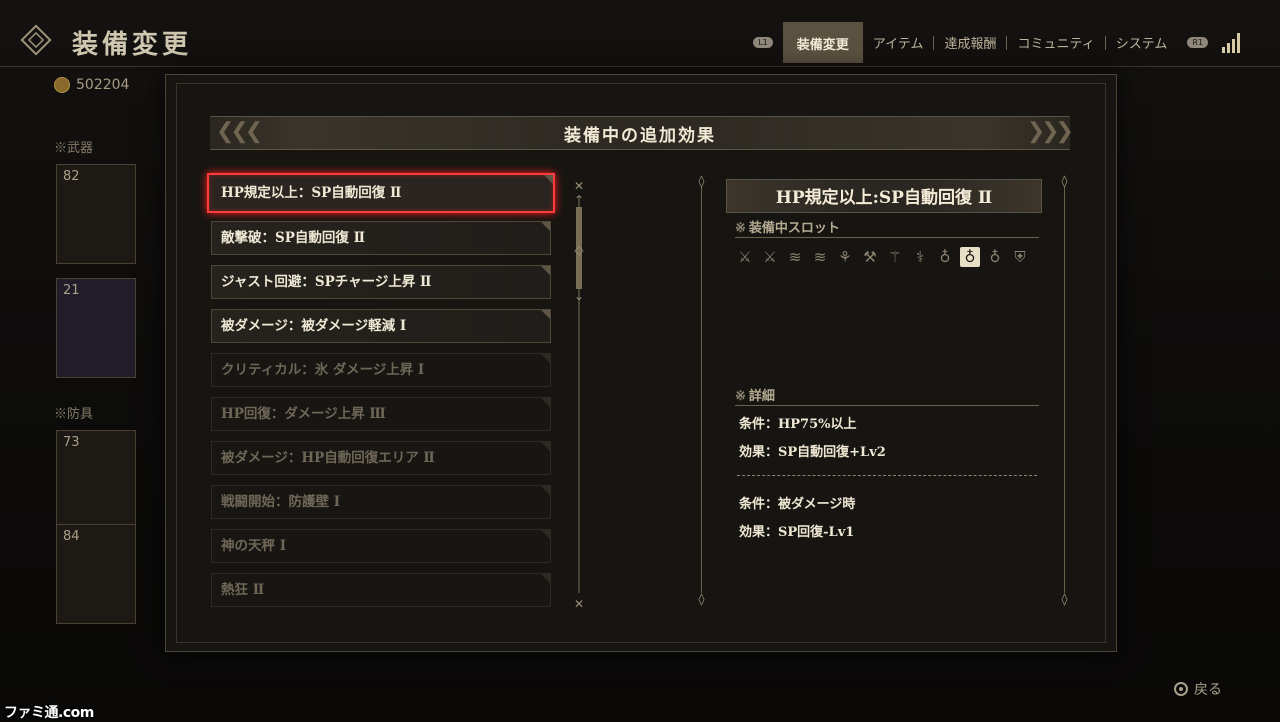 The width and height of the screenshot is (1280, 722). I want to click on condition-text: 条件：被ダメージ時, so click(797, 504).